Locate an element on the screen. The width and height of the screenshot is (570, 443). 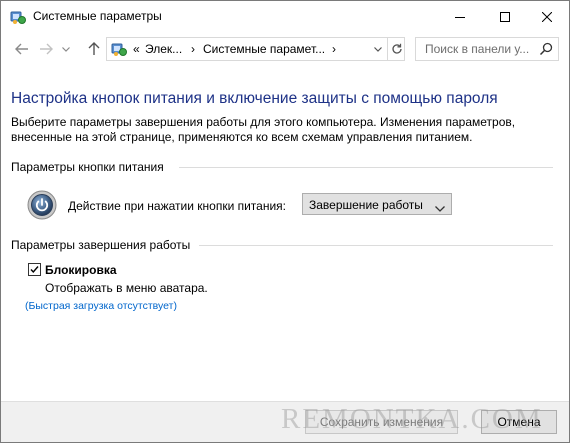
address-bar: « Элек... › Системные парамет... › is located at coordinates (255, 49).